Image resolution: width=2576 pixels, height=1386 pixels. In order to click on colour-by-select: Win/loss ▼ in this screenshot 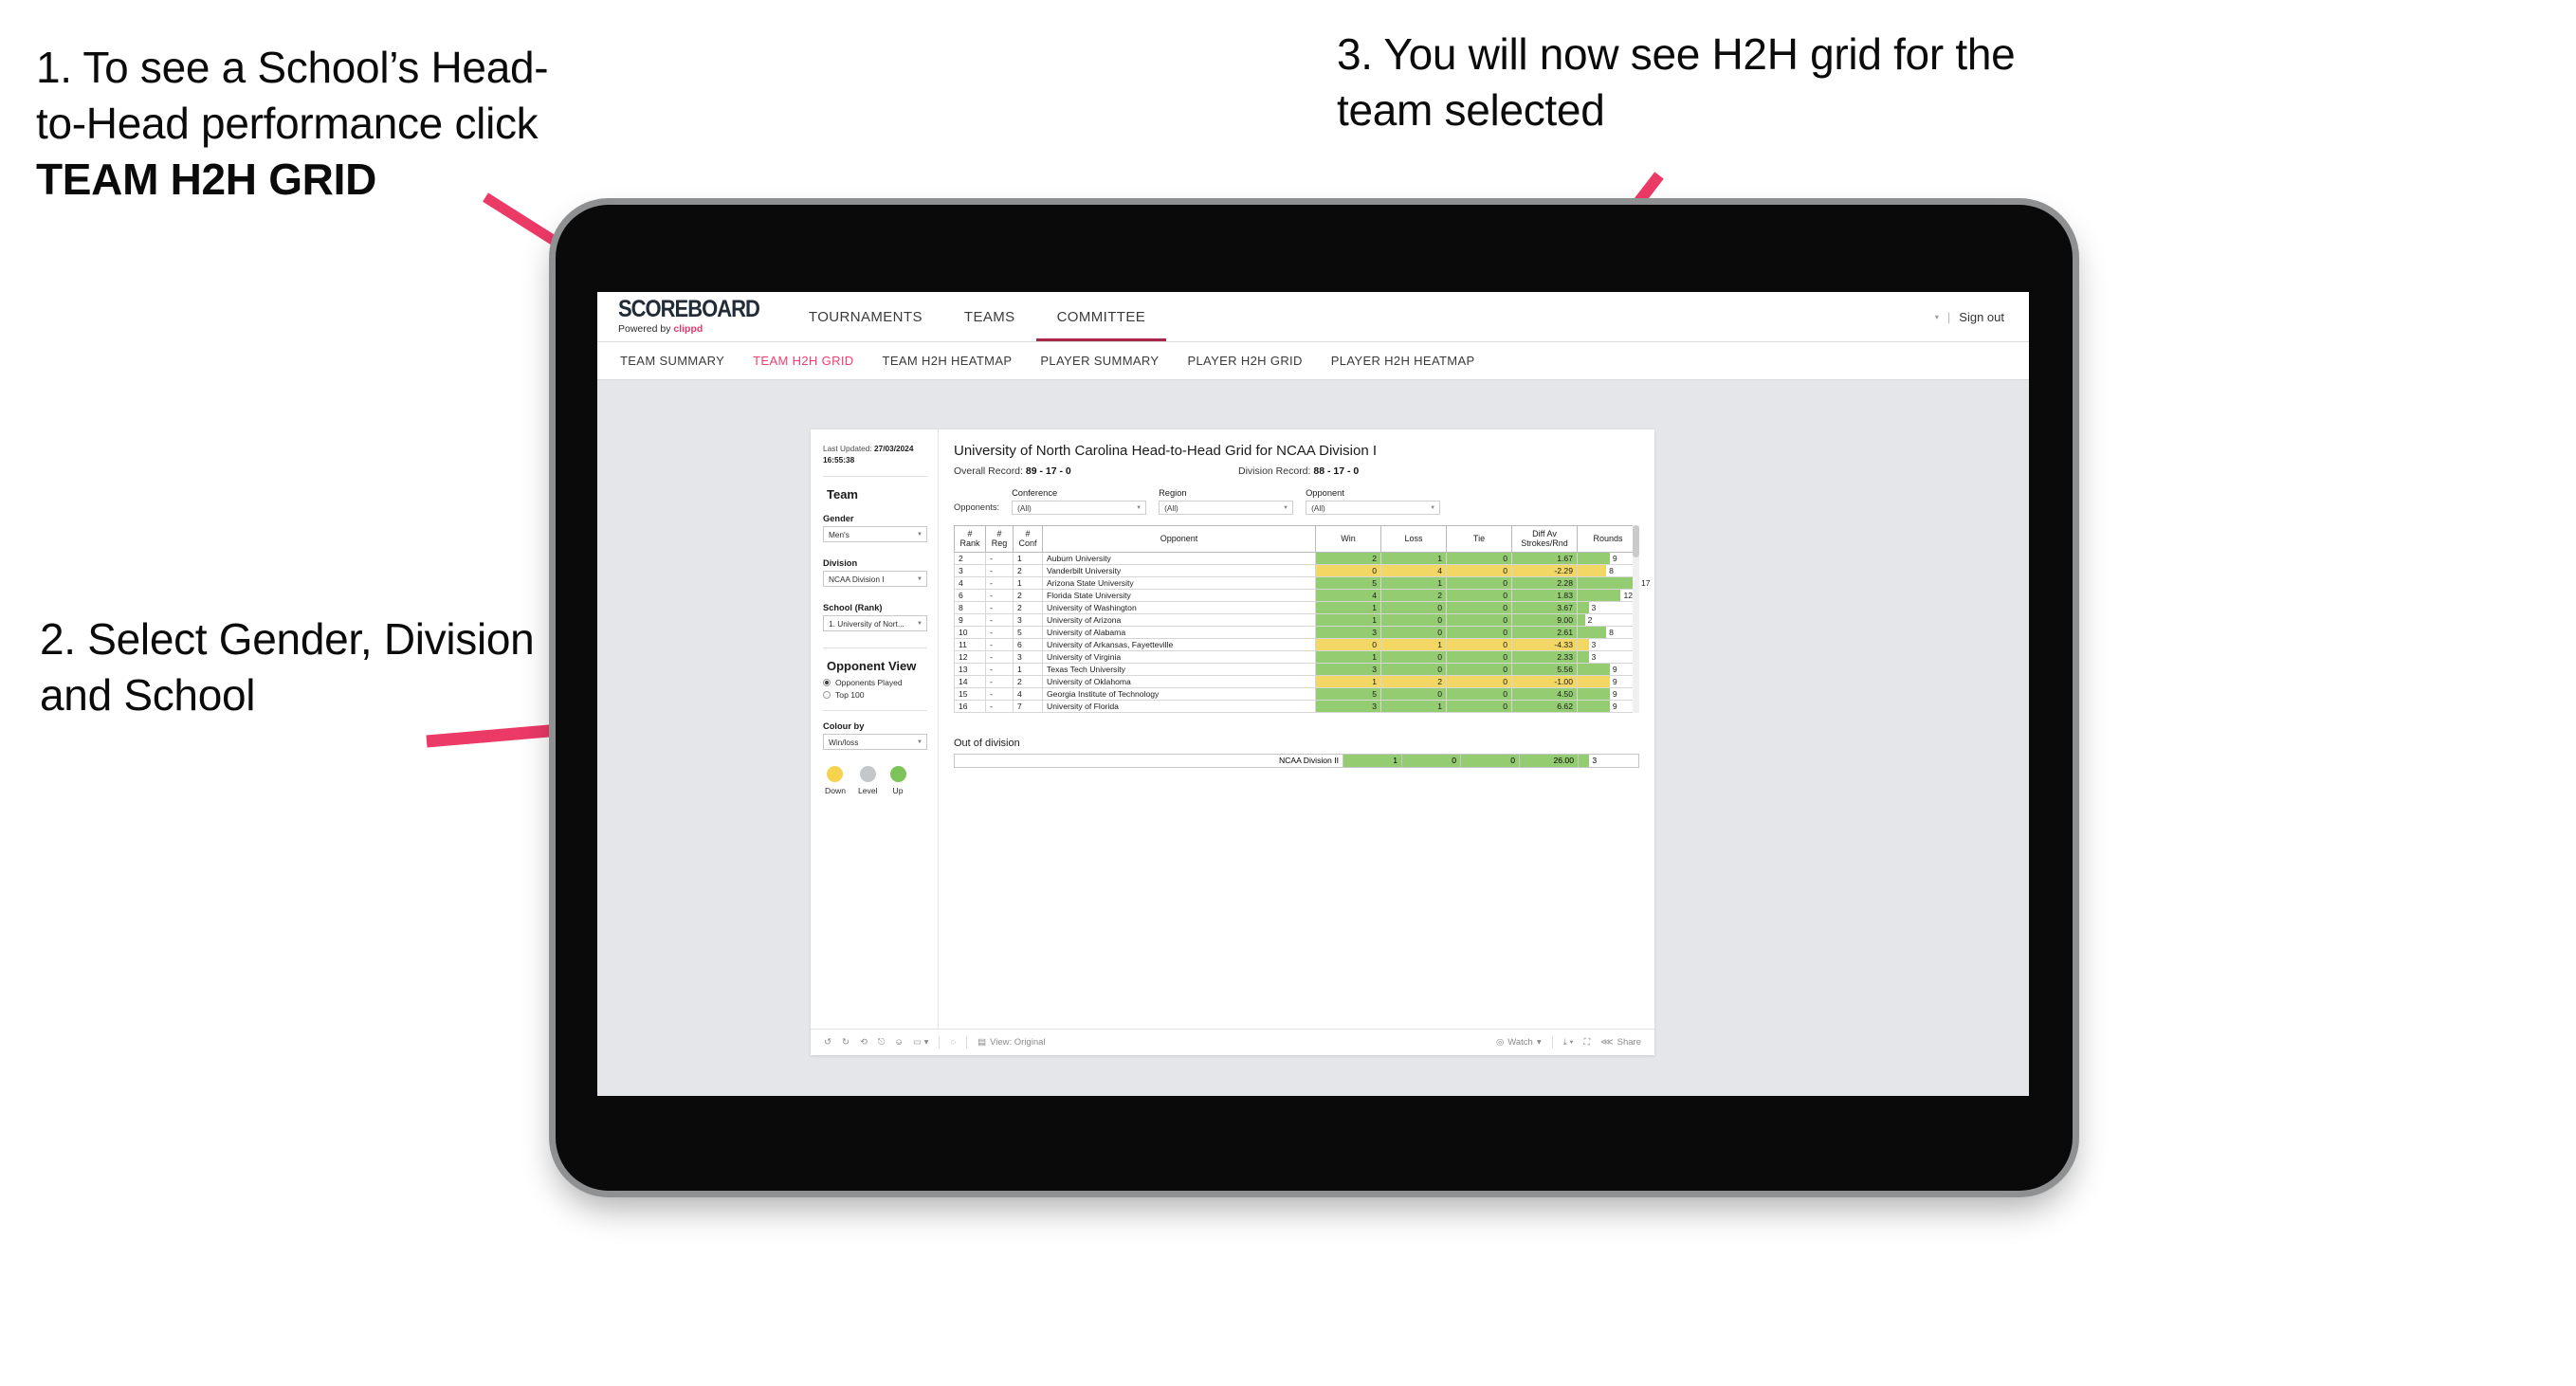, I will do `click(875, 742)`.